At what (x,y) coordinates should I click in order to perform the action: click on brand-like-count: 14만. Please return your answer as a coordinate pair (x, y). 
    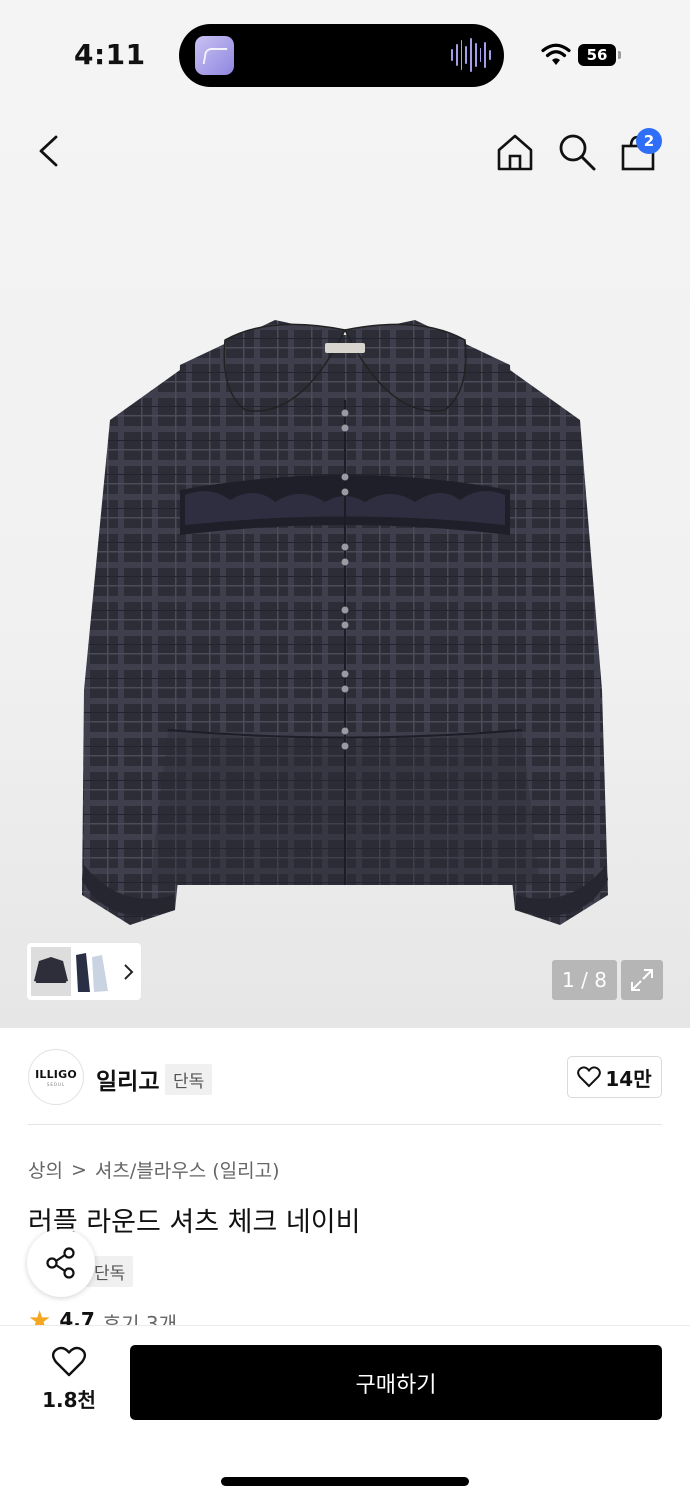
    Looking at the image, I should click on (628, 1078).